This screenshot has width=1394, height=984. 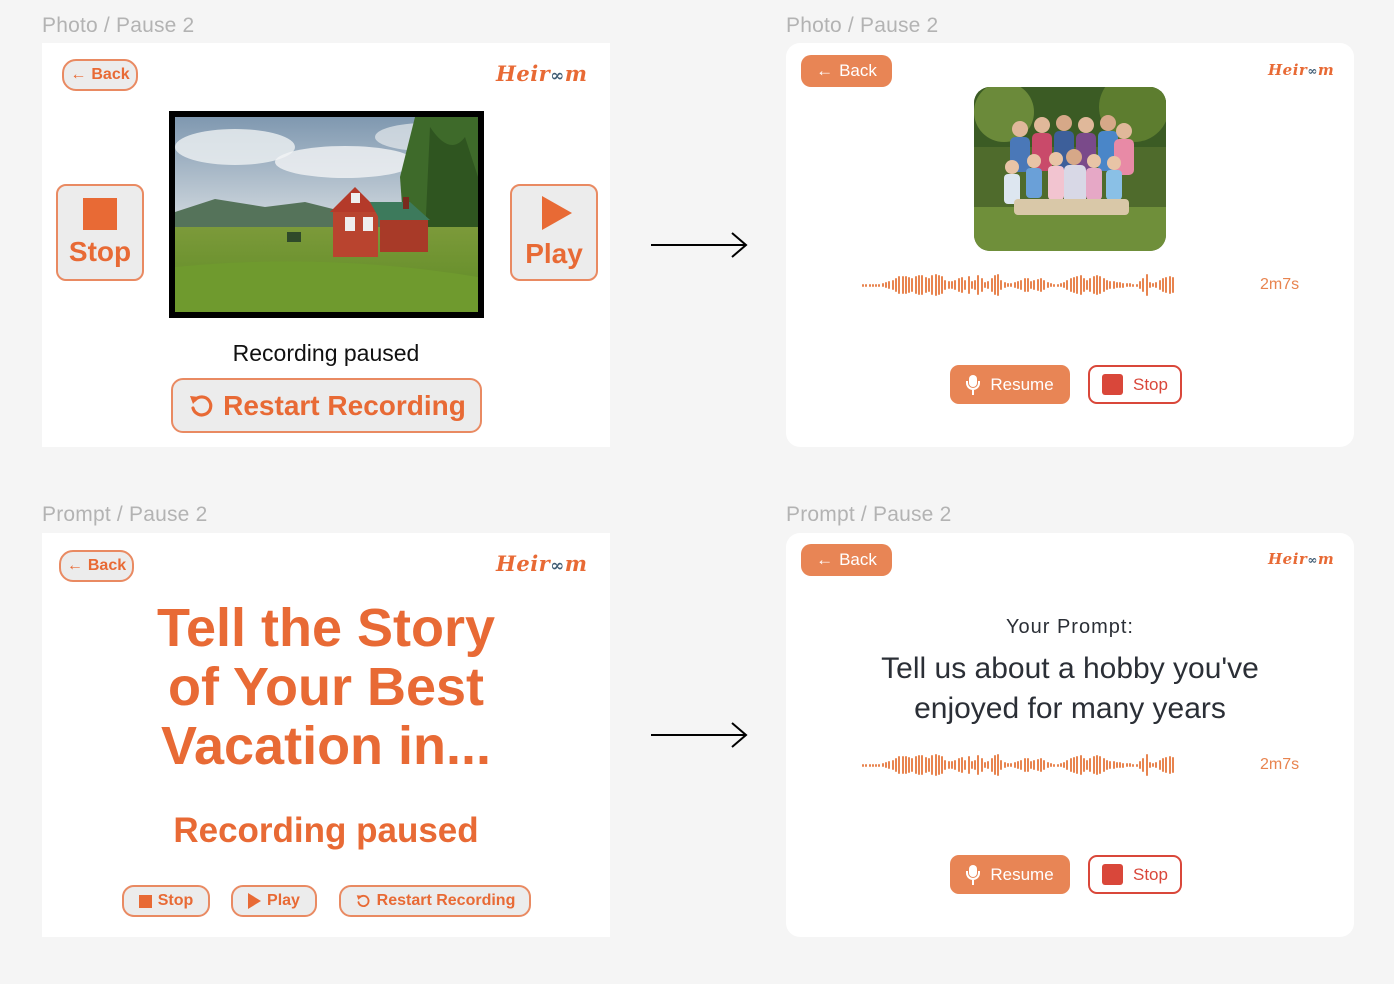 What do you see at coordinates (1070, 169) in the screenshot?
I see `family-photo` at bounding box center [1070, 169].